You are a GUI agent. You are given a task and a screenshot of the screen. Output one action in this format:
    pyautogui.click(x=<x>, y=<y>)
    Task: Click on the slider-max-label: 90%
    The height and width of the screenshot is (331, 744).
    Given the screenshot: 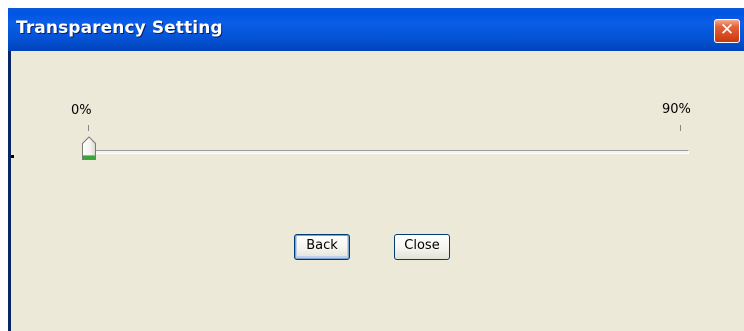 What is the action you would take?
    pyautogui.click(x=676, y=109)
    